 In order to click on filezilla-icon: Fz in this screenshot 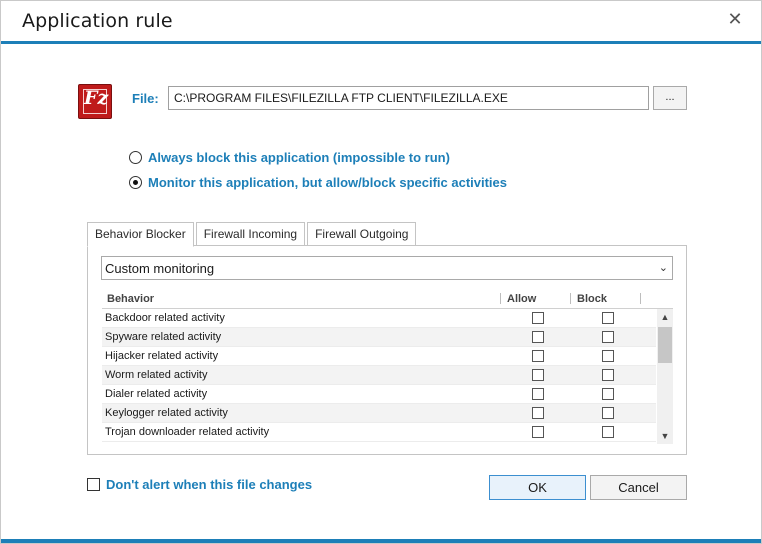, I will do `click(95, 101)`.